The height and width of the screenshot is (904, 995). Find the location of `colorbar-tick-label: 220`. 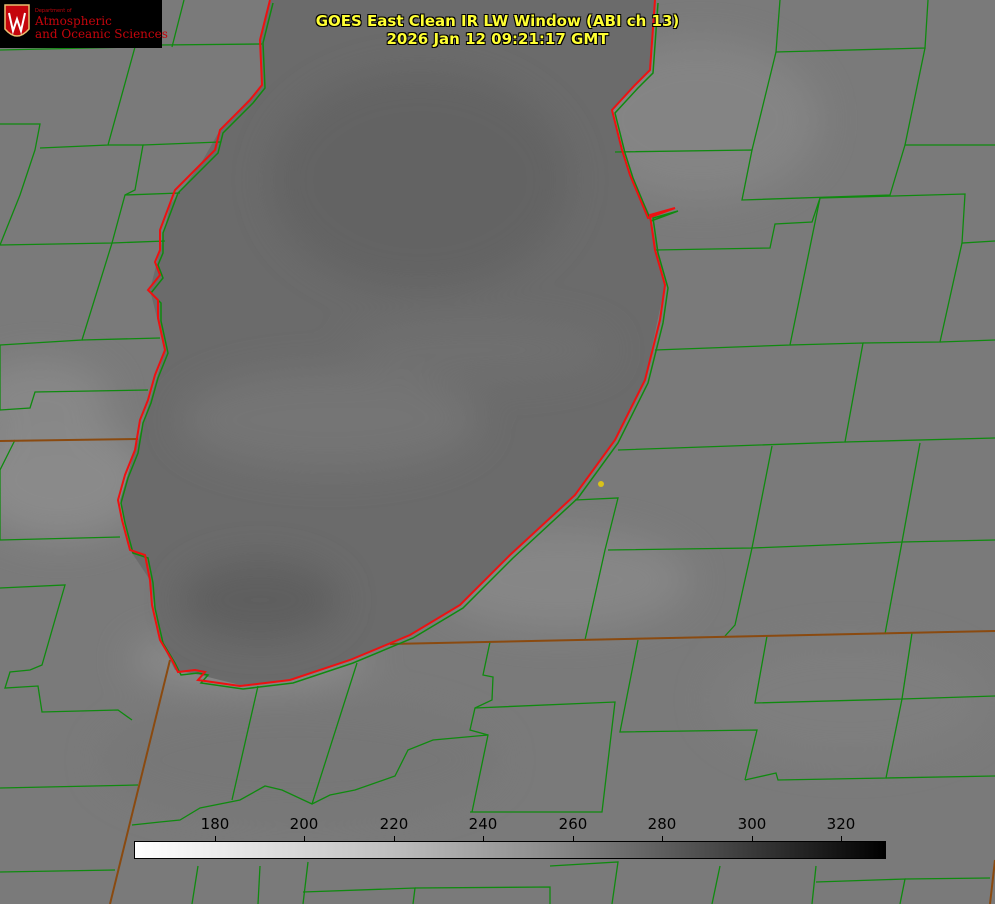

colorbar-tick-label: 220 is located at coordinates (394, 824).